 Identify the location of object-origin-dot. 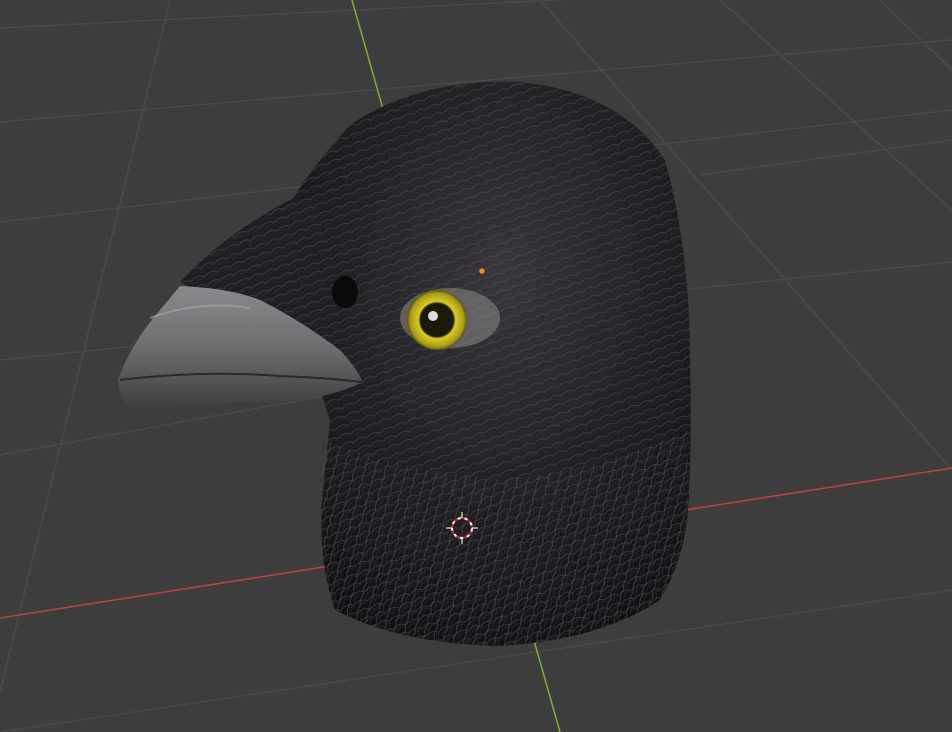
(482, 271).